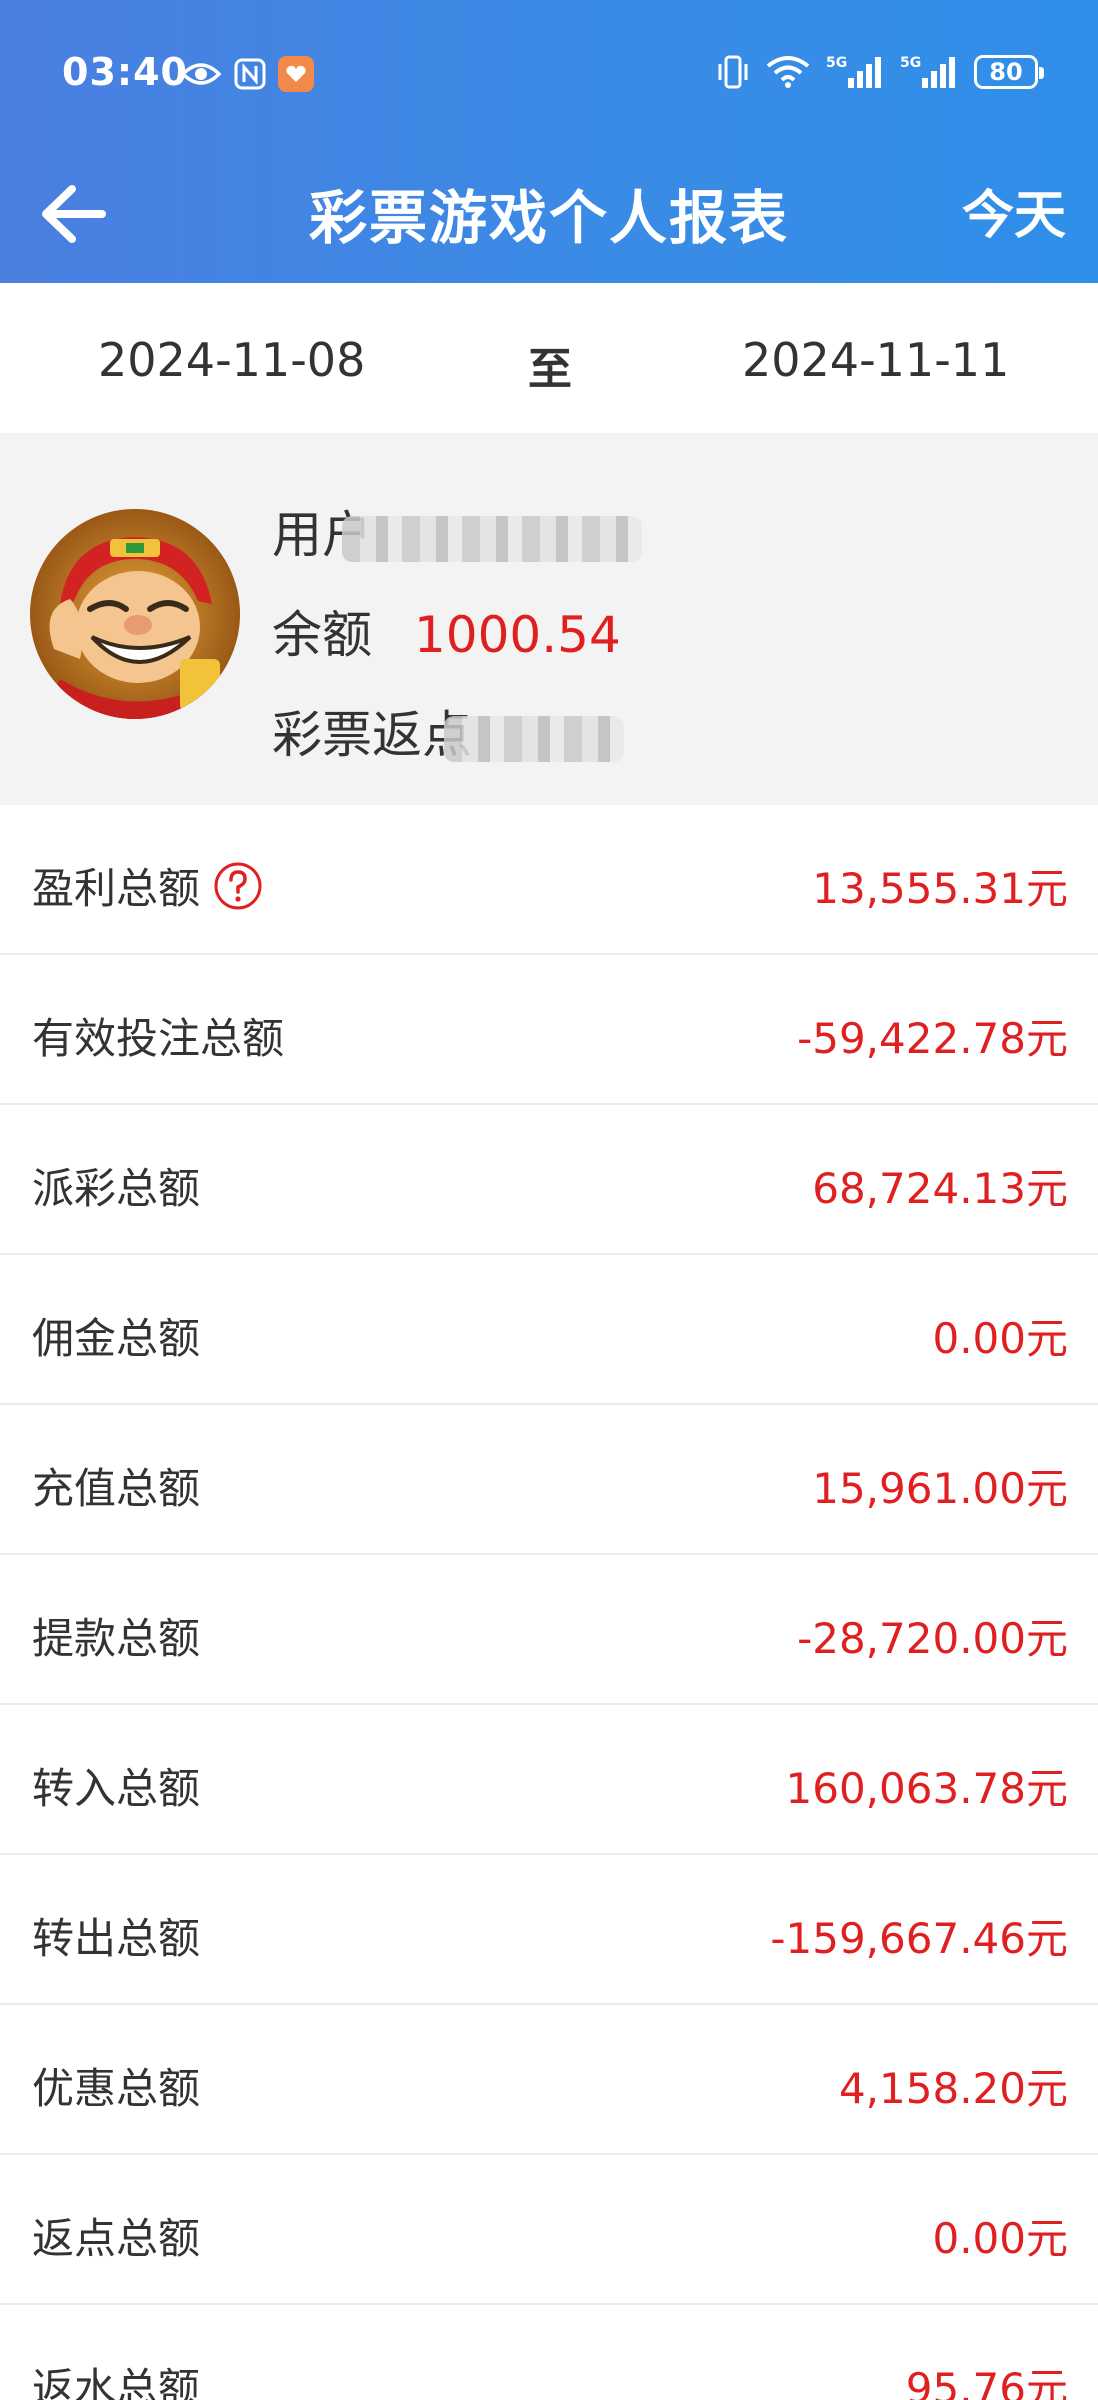 The width and height of the screenshot is (1098, 2400). I want to click on today-button: 今天, so click(1014, 210).